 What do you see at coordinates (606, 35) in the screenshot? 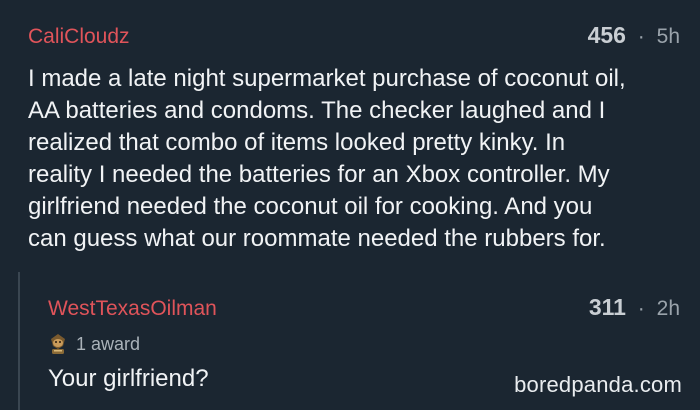
I see `comment-score: 456` at bounding box center [606, 35].